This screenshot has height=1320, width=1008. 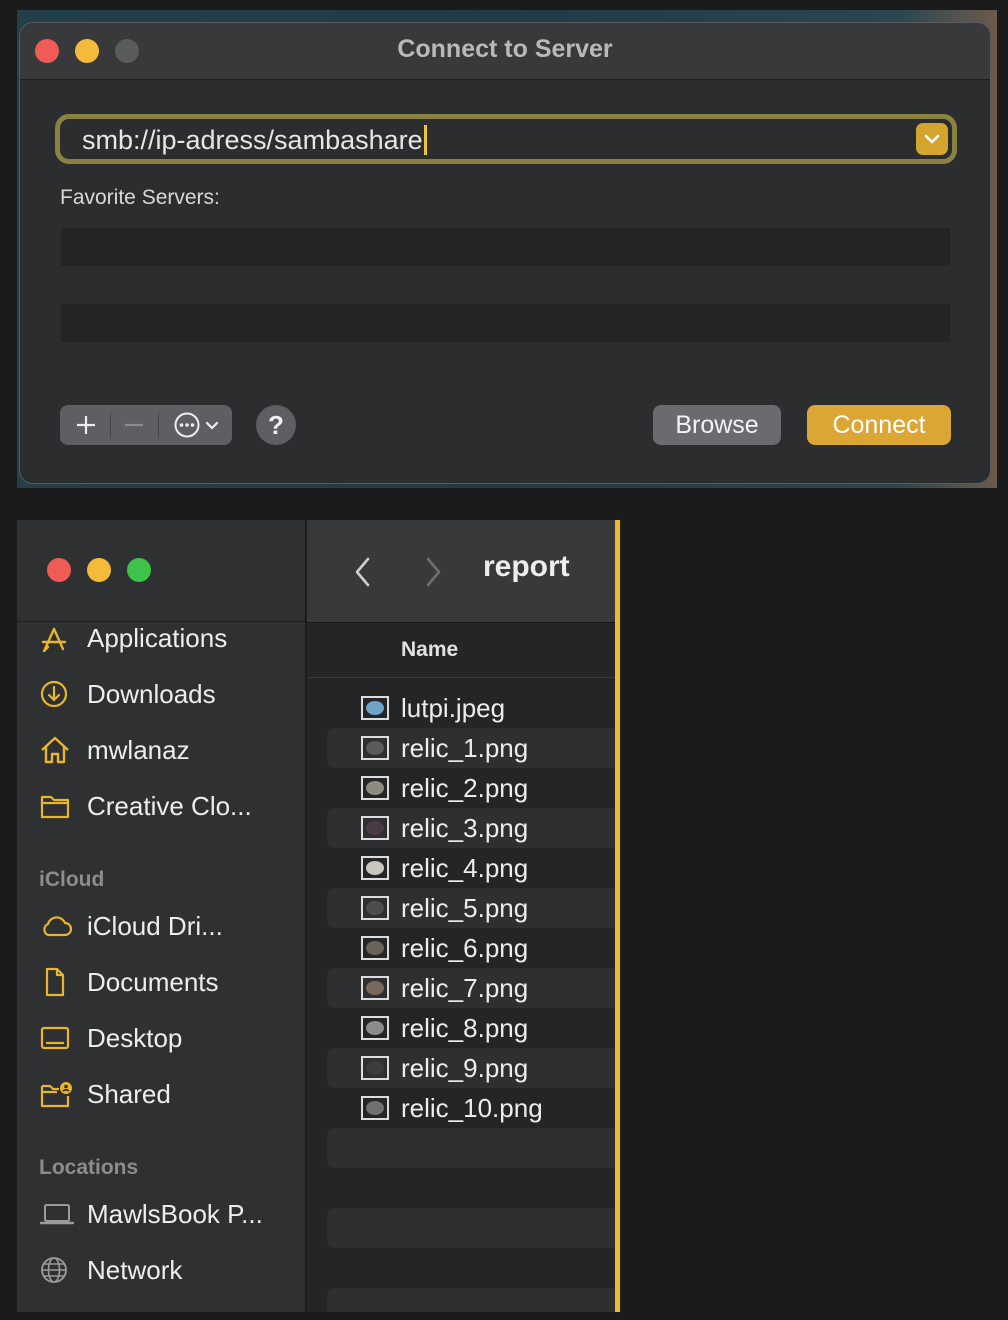 What do you see at coordinates (465, 1027) in the screenshot?
I see `file-name: relic_8.png` at bounding box center [465, 1027].